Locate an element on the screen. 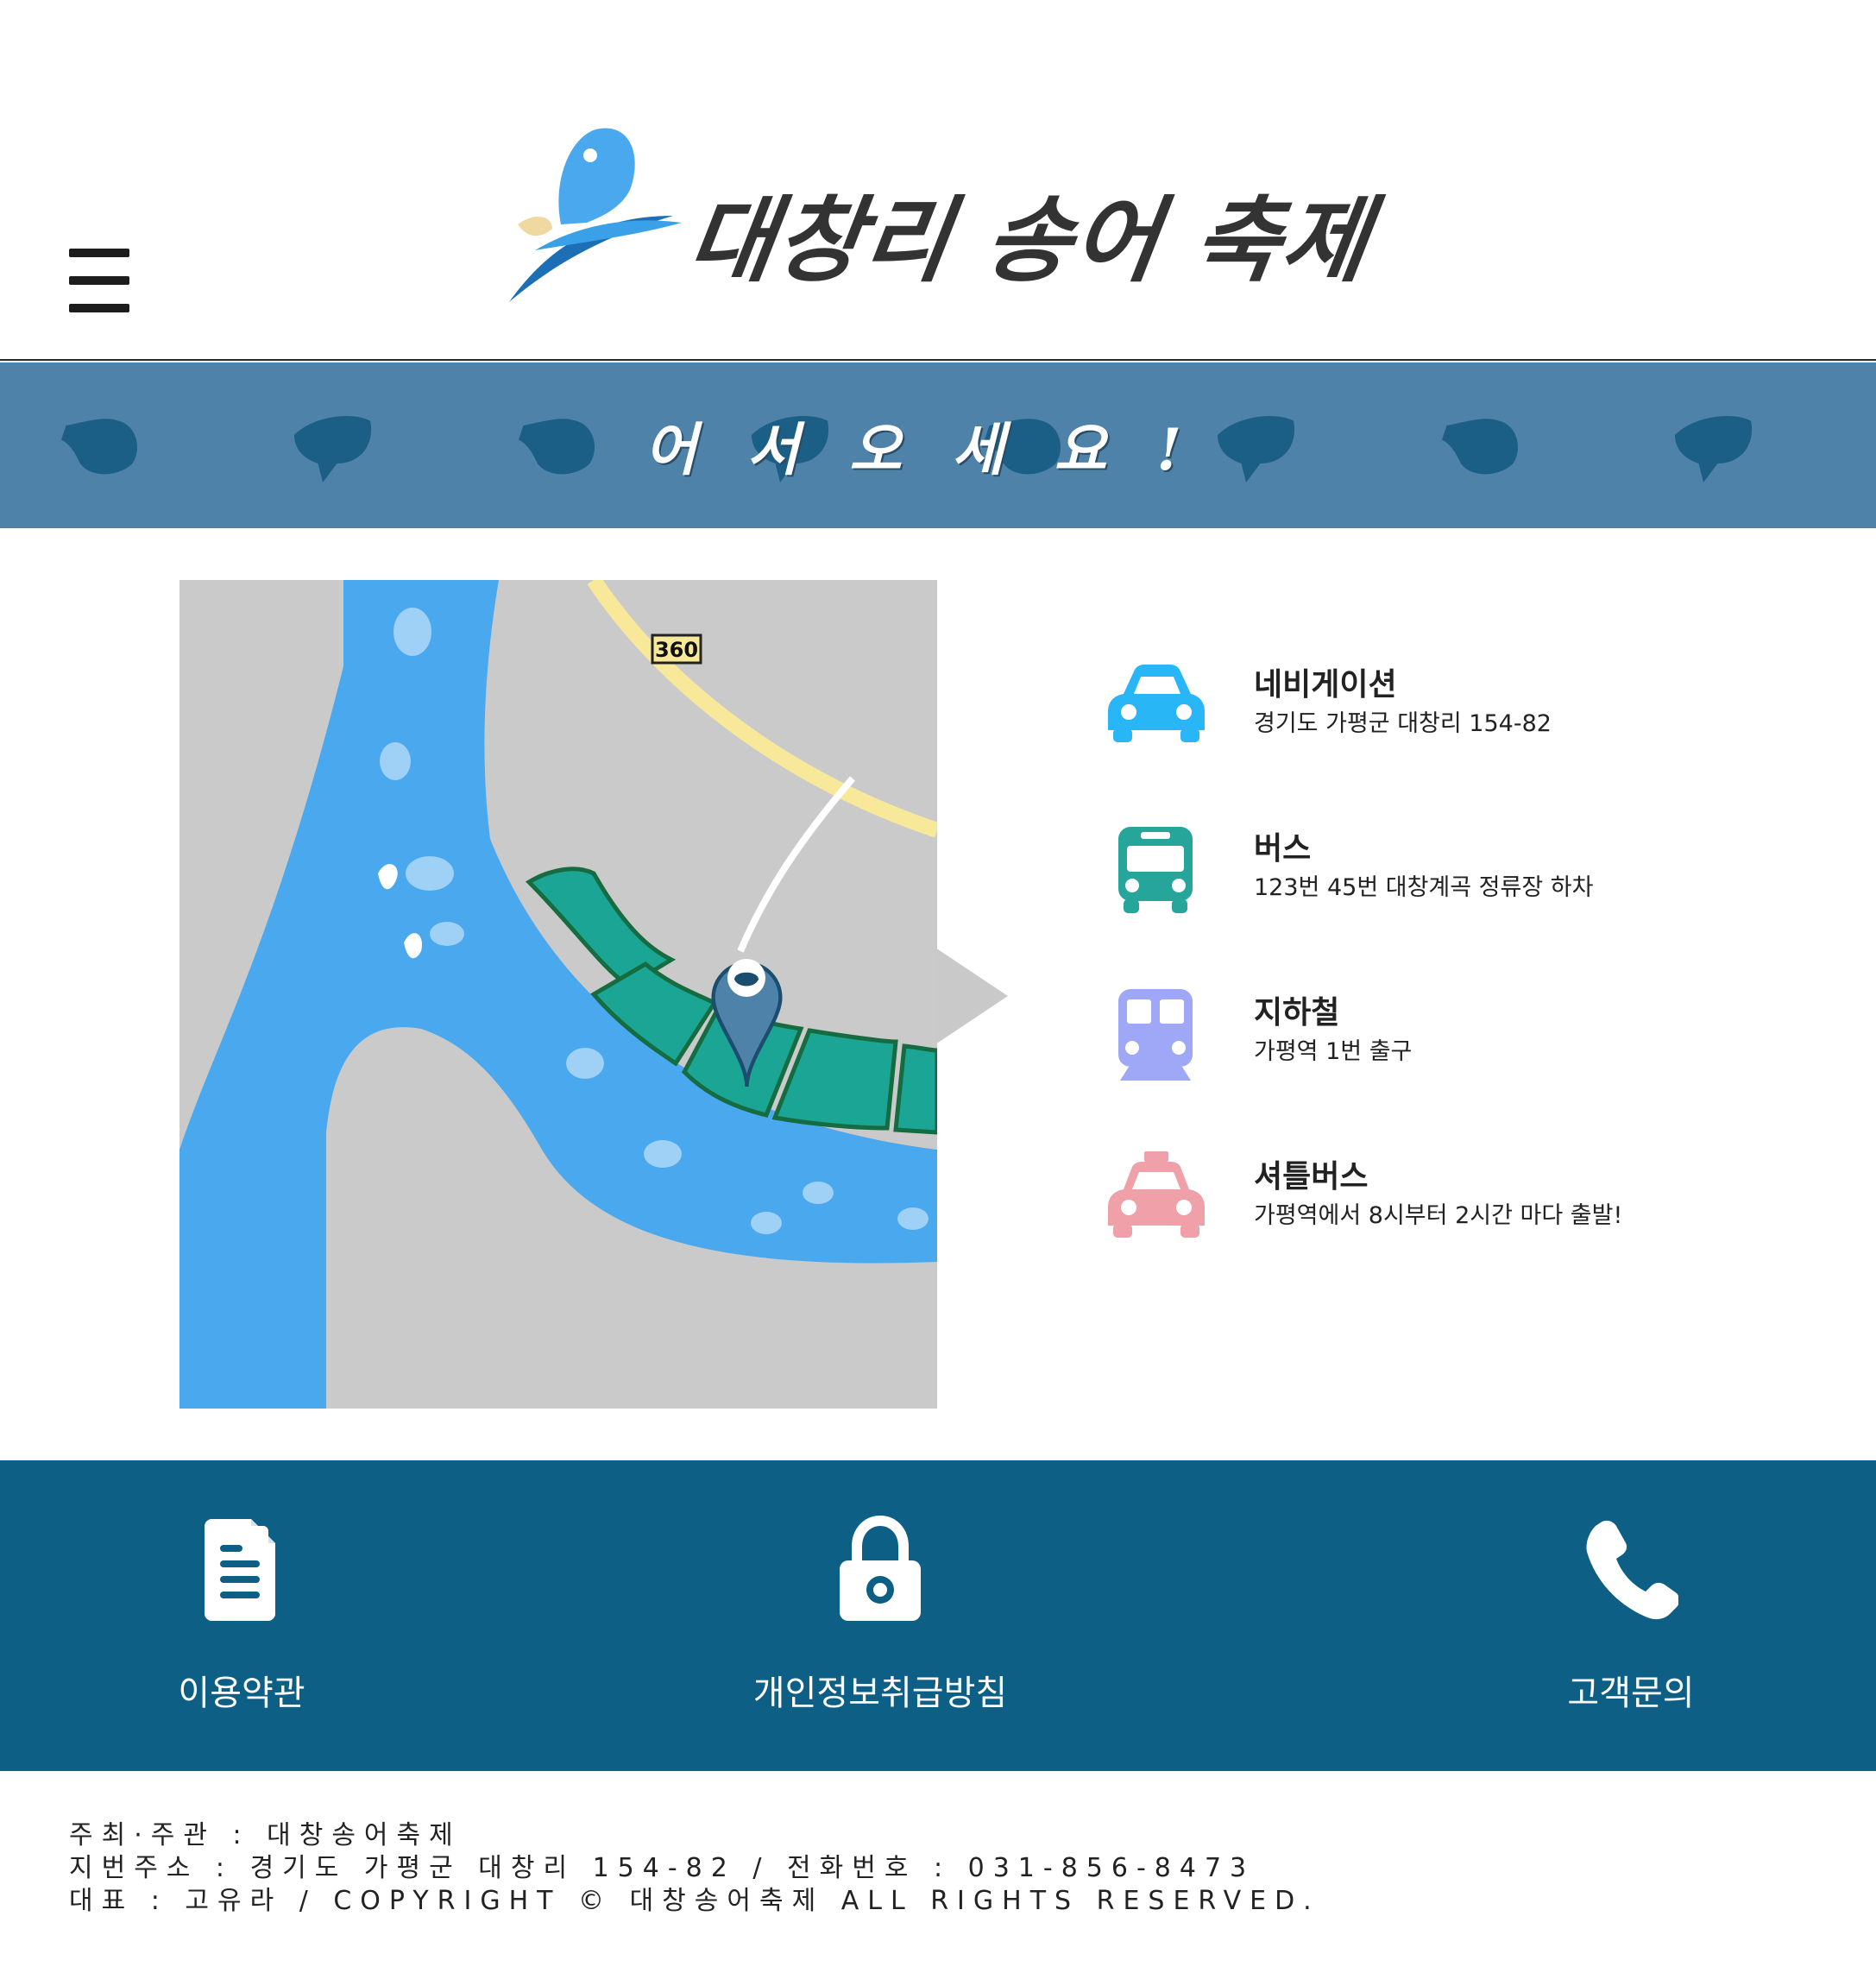 The width and height of the screenshot is (1876, 1973). transport-title: 네비게이션 is located at coordinates (1325, 685).